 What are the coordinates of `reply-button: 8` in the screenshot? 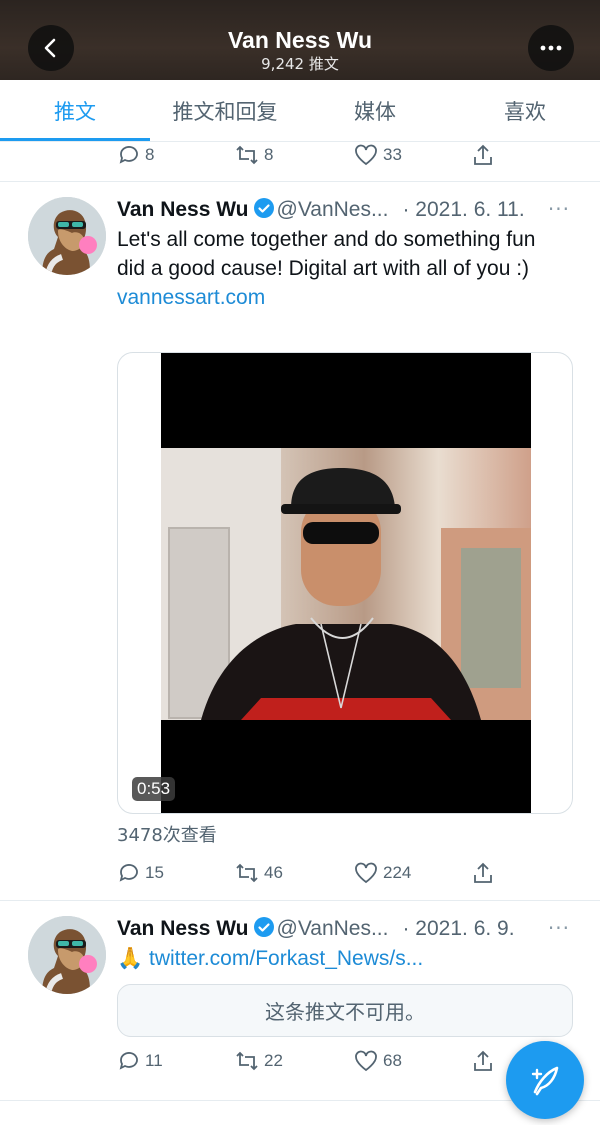 It's located at (135, 155).